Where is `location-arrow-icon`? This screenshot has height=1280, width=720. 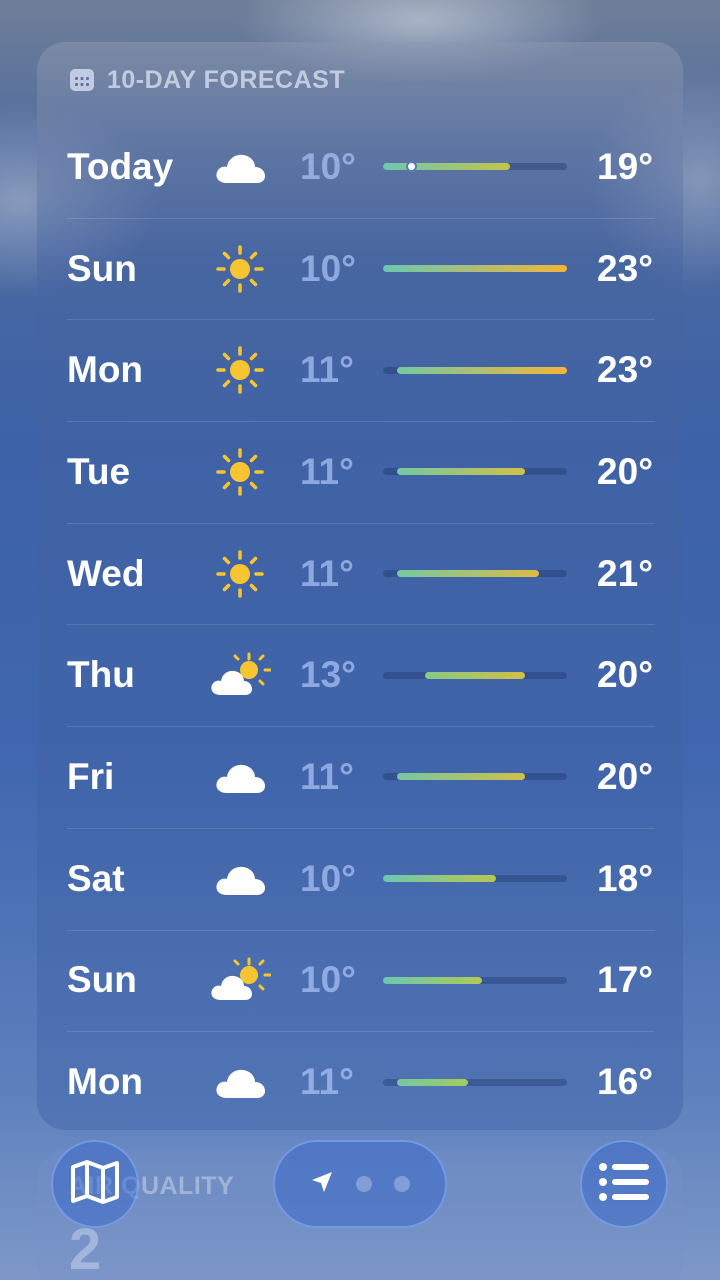 location-arrow-icon is located at coordinates (322, 1184).